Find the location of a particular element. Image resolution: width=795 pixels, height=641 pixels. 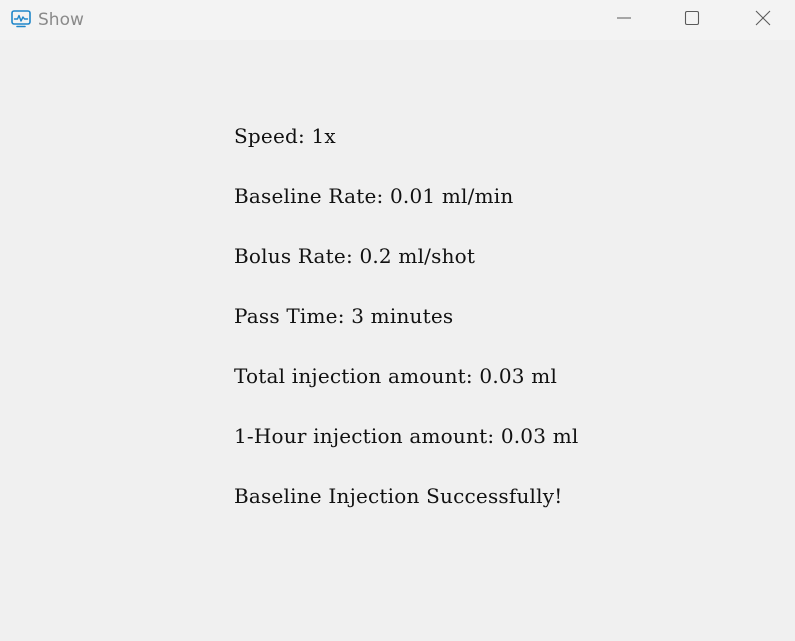

maximize-icon is located at coordinates (692, 20).